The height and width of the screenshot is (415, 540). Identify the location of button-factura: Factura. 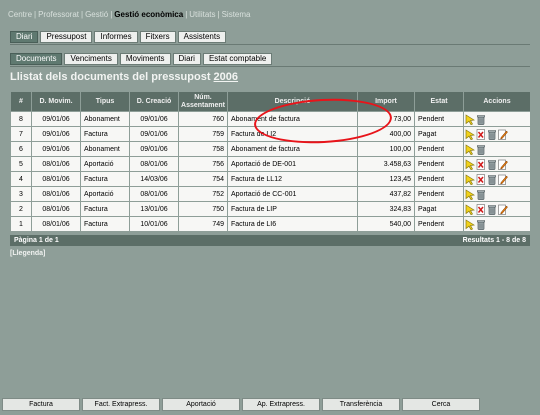
(41, 404).